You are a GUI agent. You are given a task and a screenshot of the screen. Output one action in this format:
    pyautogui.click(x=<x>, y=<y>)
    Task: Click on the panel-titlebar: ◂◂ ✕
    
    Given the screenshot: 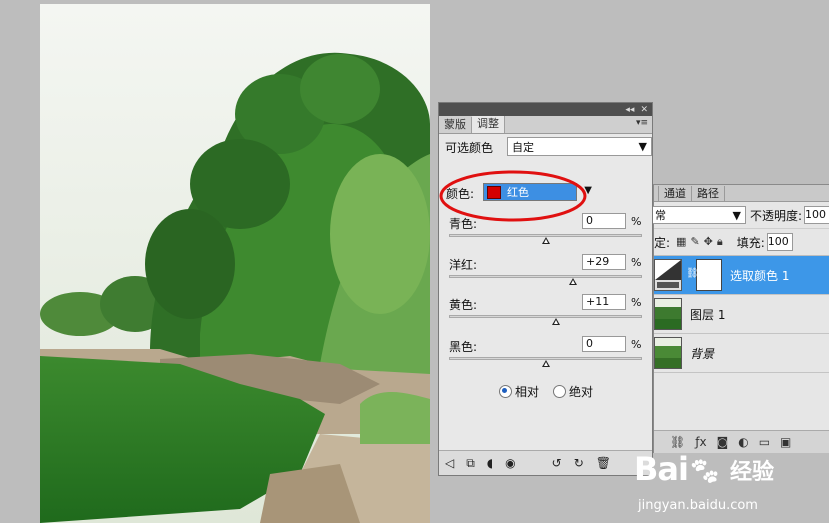 What is the action you would take?
    pyautogui.click(x=545, y=109)
    